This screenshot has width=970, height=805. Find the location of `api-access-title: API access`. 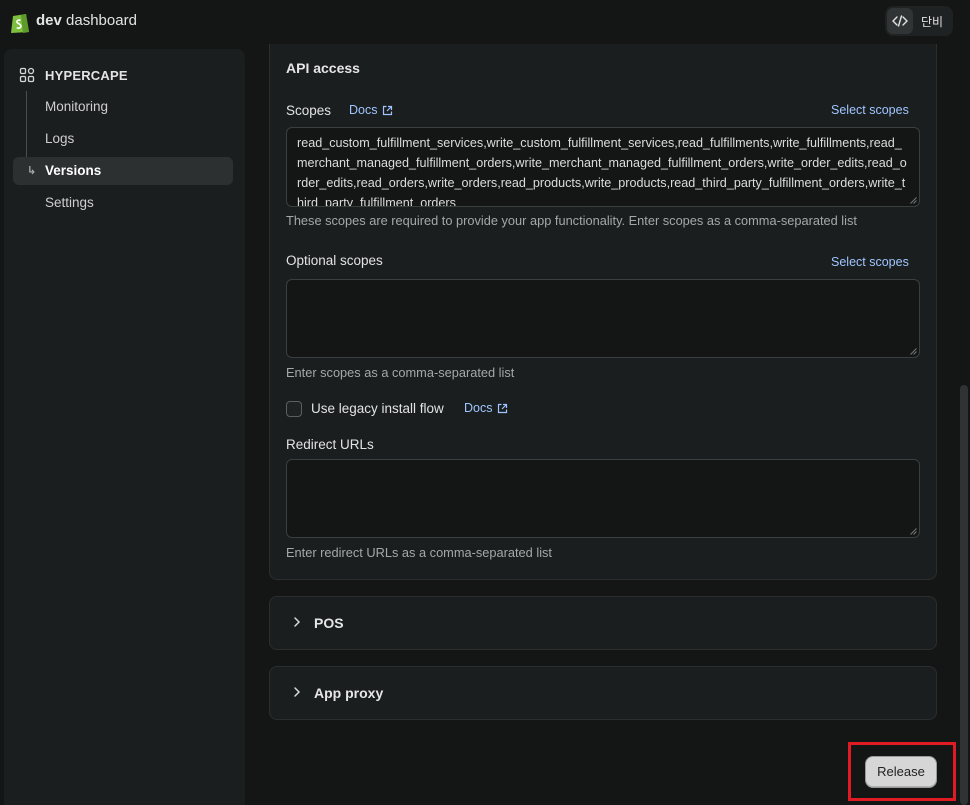

api-access-title: API access is located at coordinates (323, 68).